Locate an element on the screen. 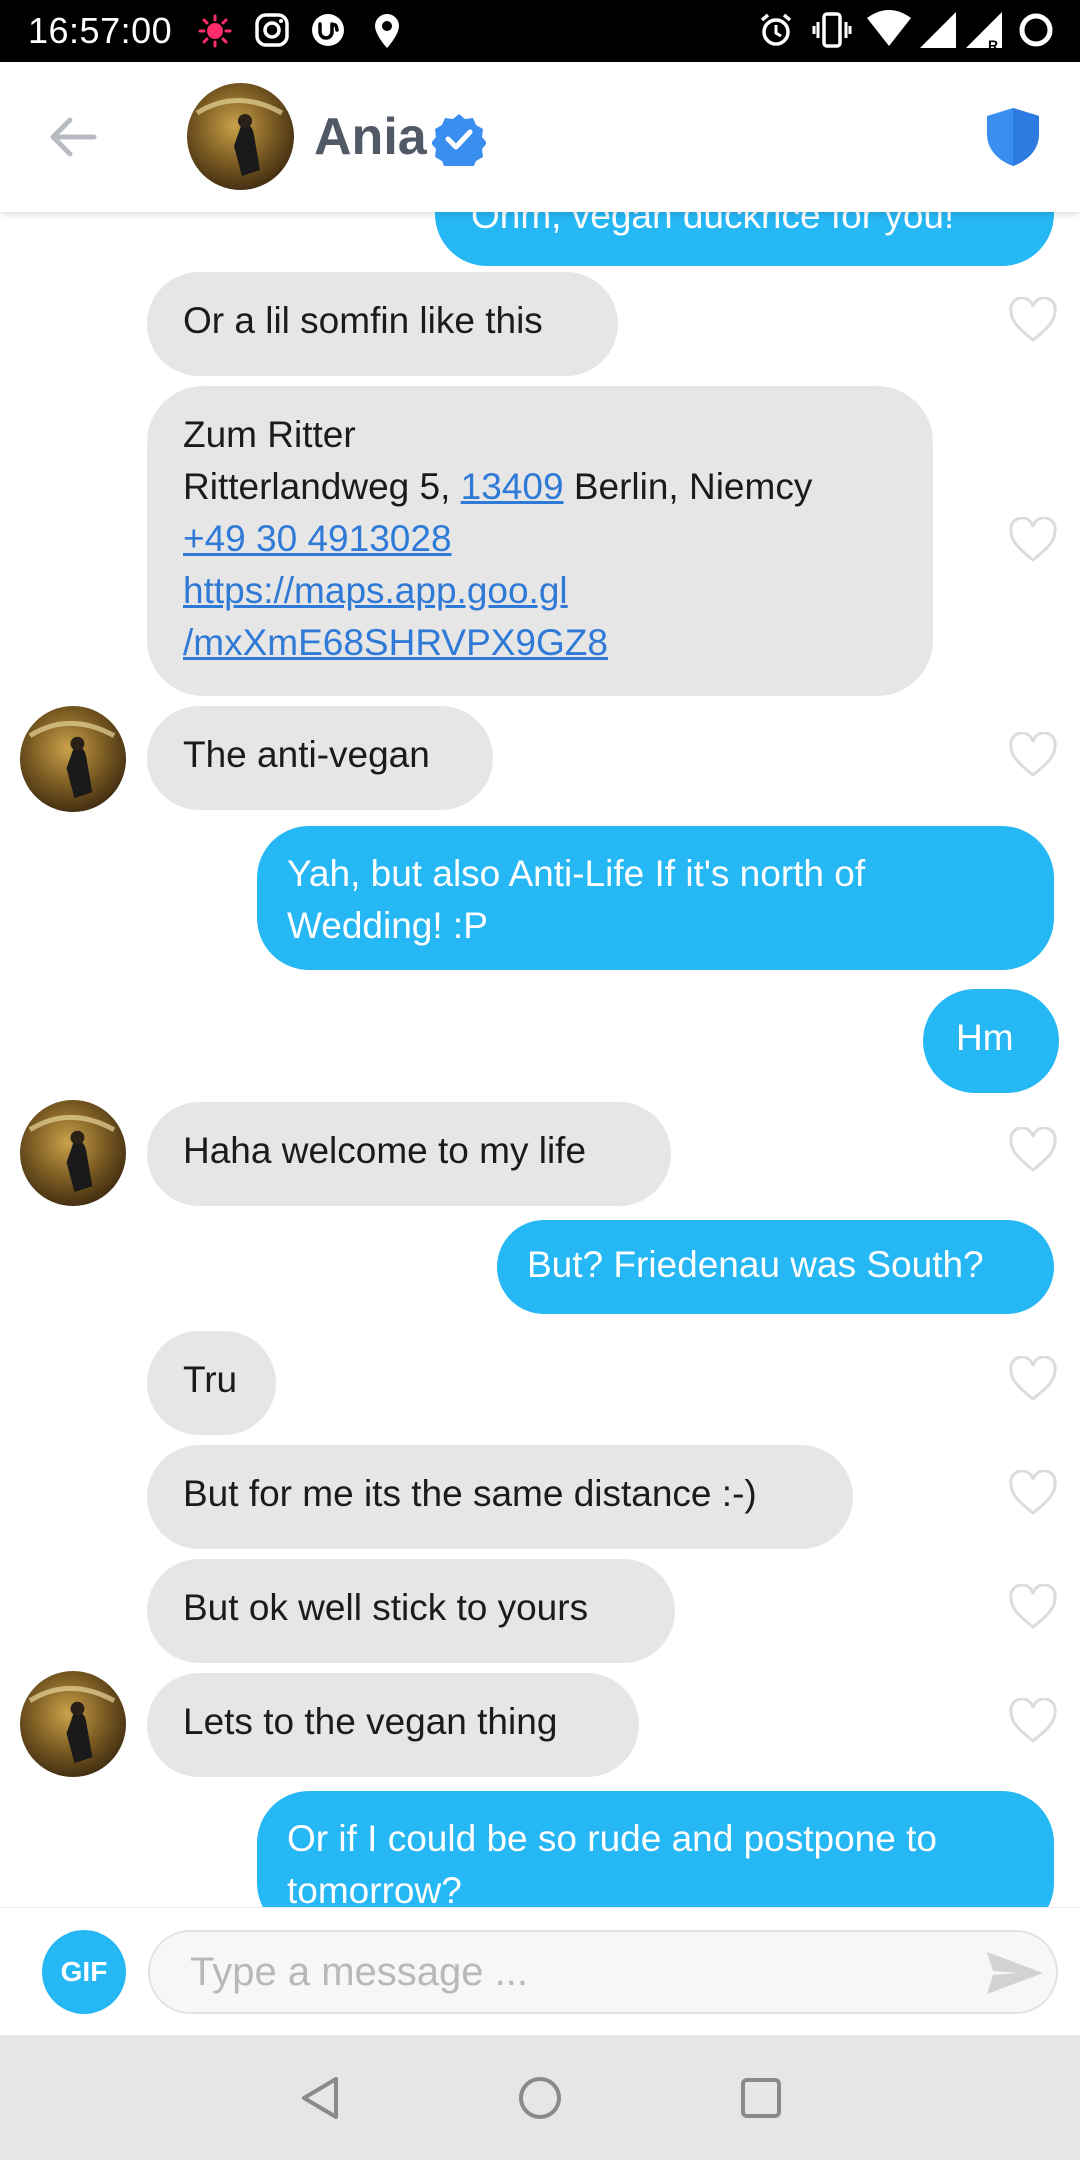 The image size is (1080, 2160). status-time: 16:57:00 is located at coordinates (100, 30).